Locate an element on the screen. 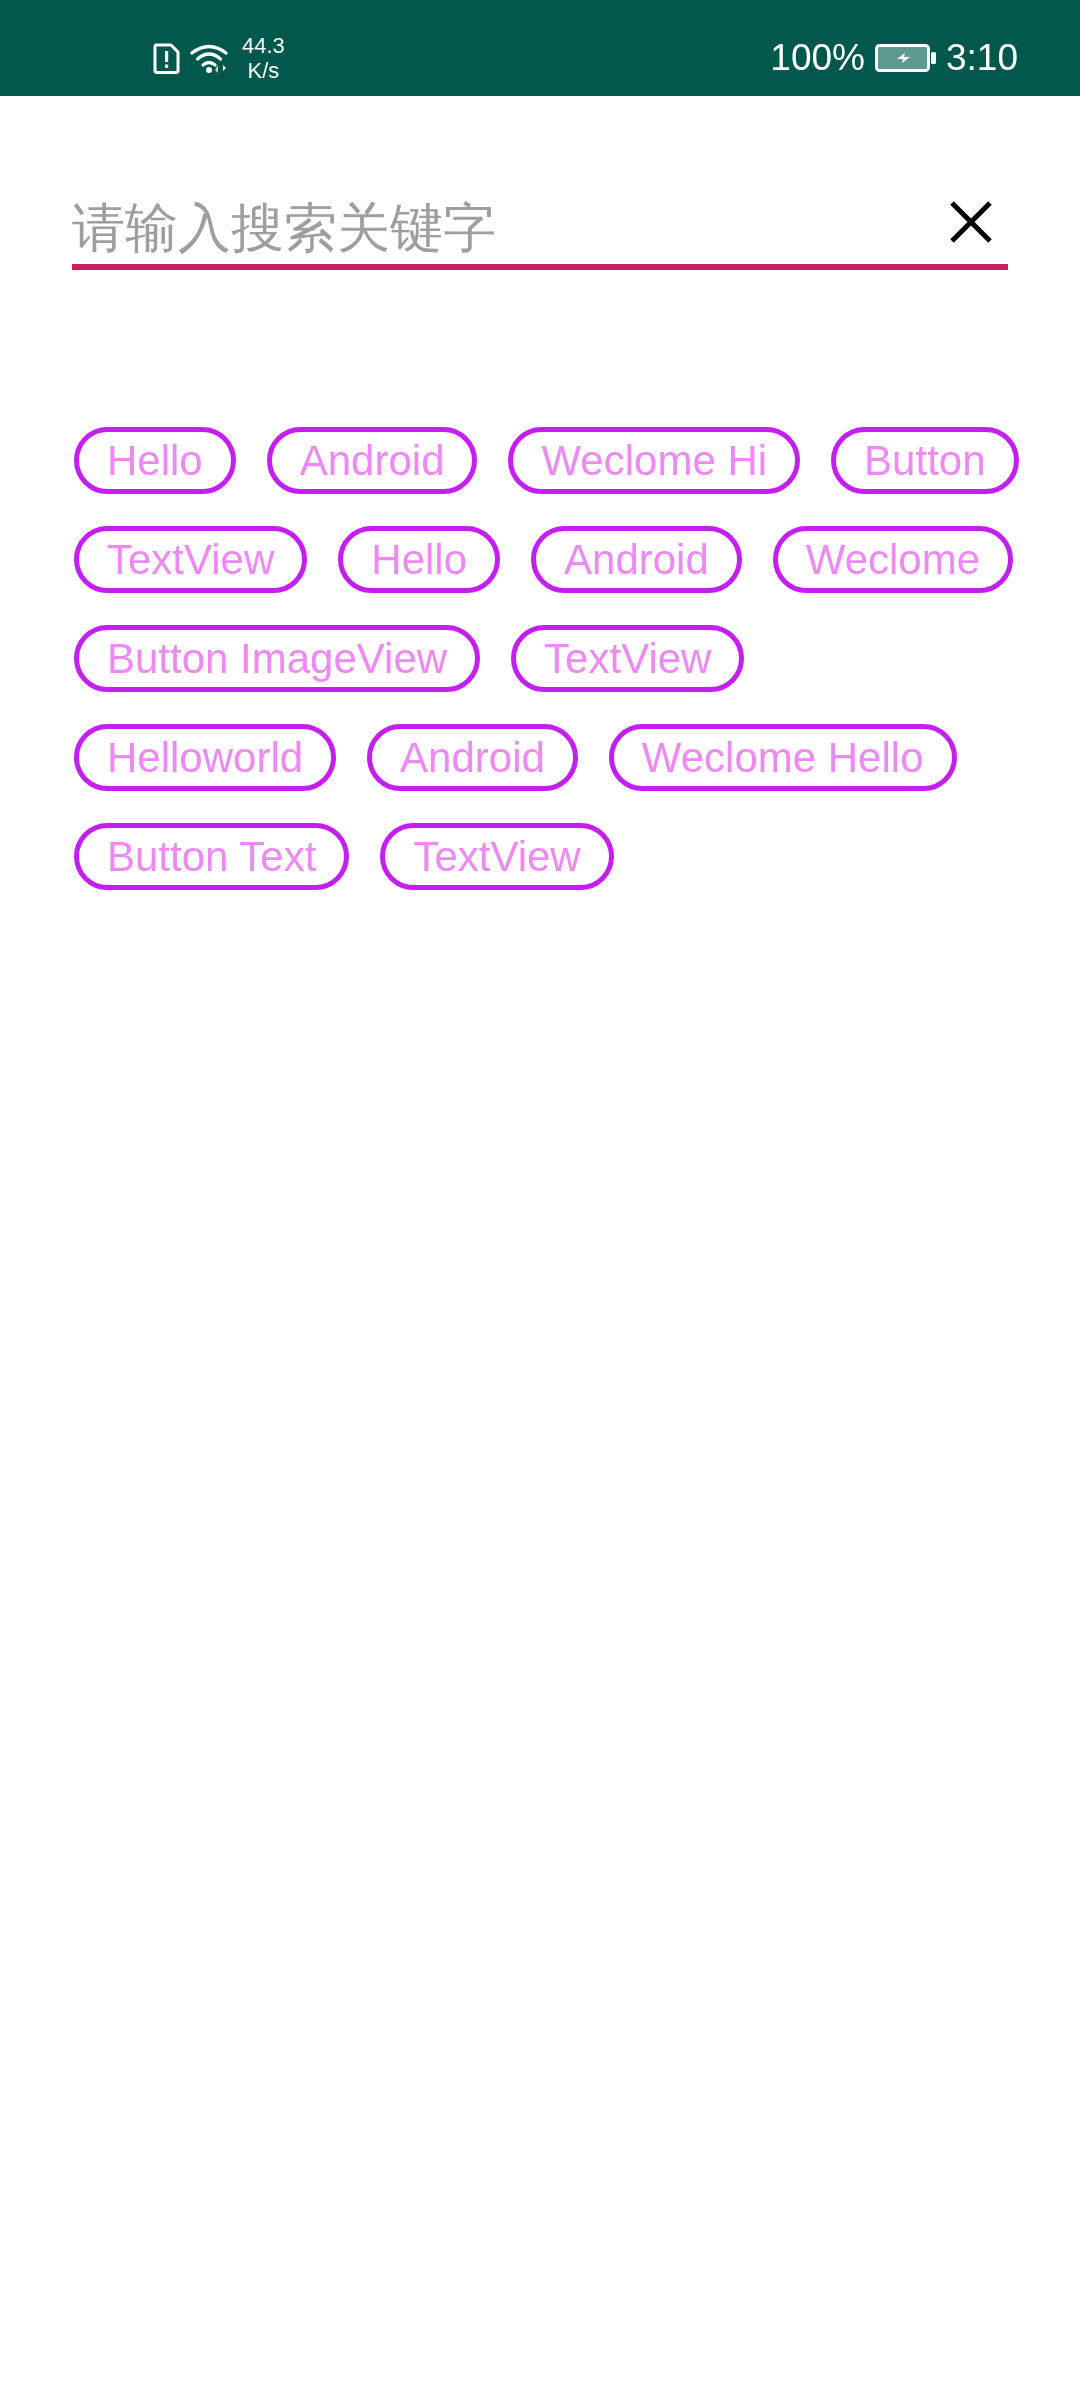  clock-time: 3:10 is located at coordinates (982, 58).